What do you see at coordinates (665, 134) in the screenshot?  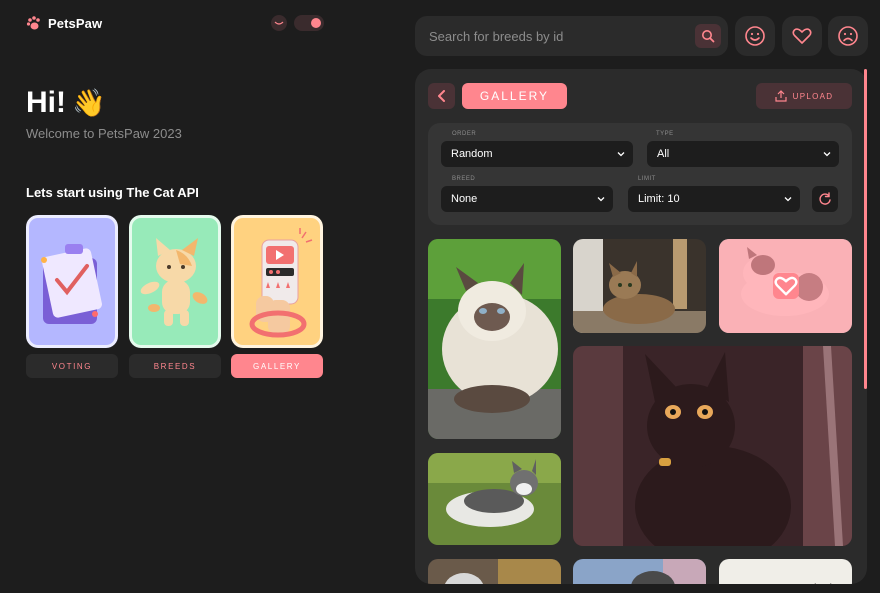 I see `type-label: TYPE` at bounding box center [665, 134].